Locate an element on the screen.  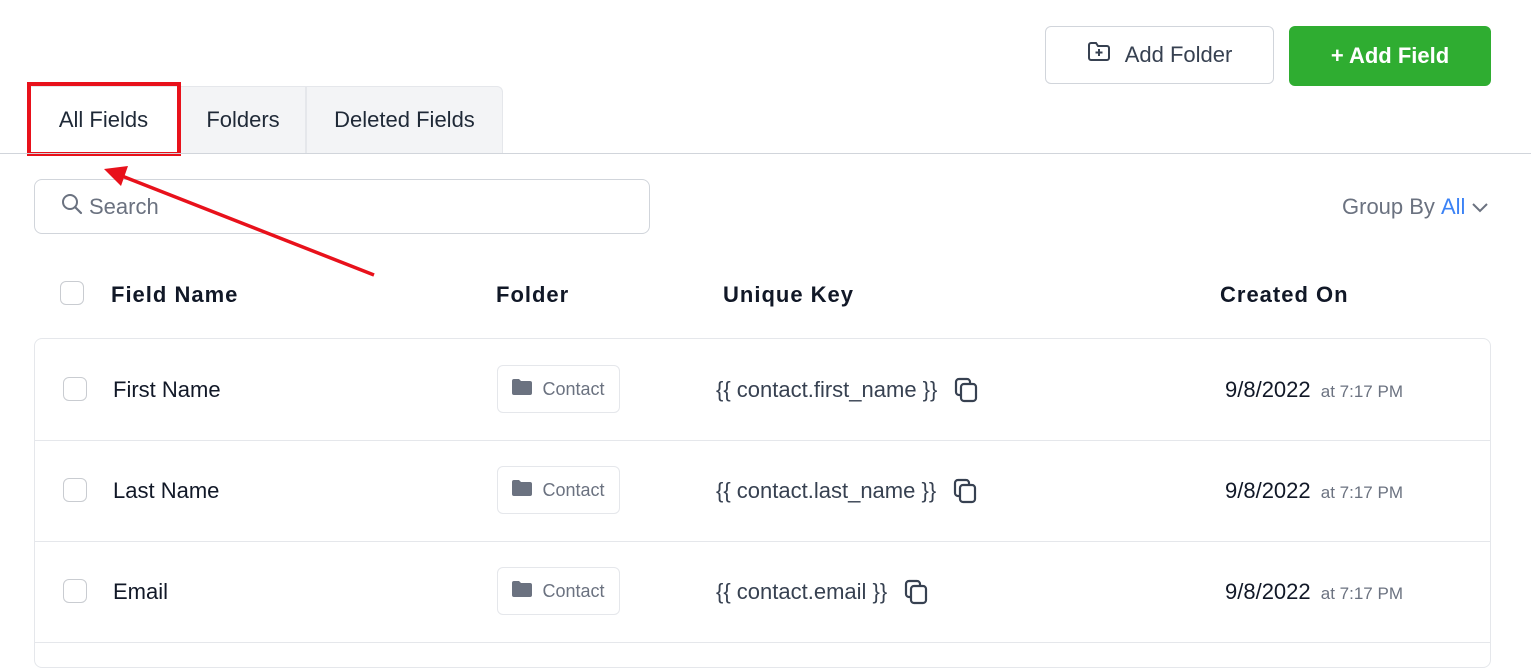
unique-key-text: {{ contact.last_name }} is located at coordinates (826, 490).